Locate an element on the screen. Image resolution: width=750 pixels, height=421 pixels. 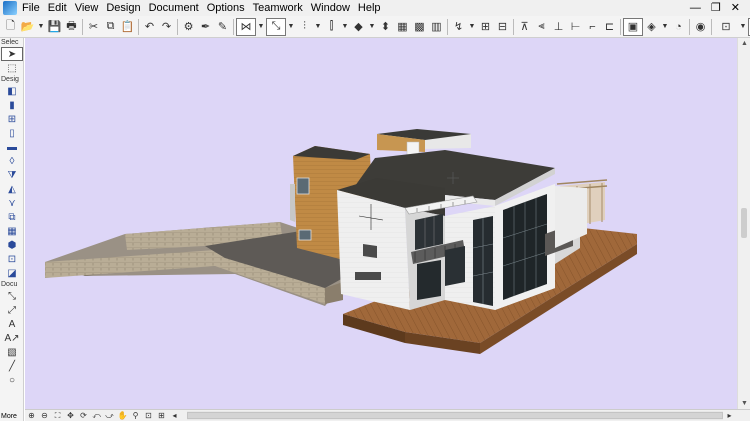
close-button: ✕ is located at coordinates (735, 8).